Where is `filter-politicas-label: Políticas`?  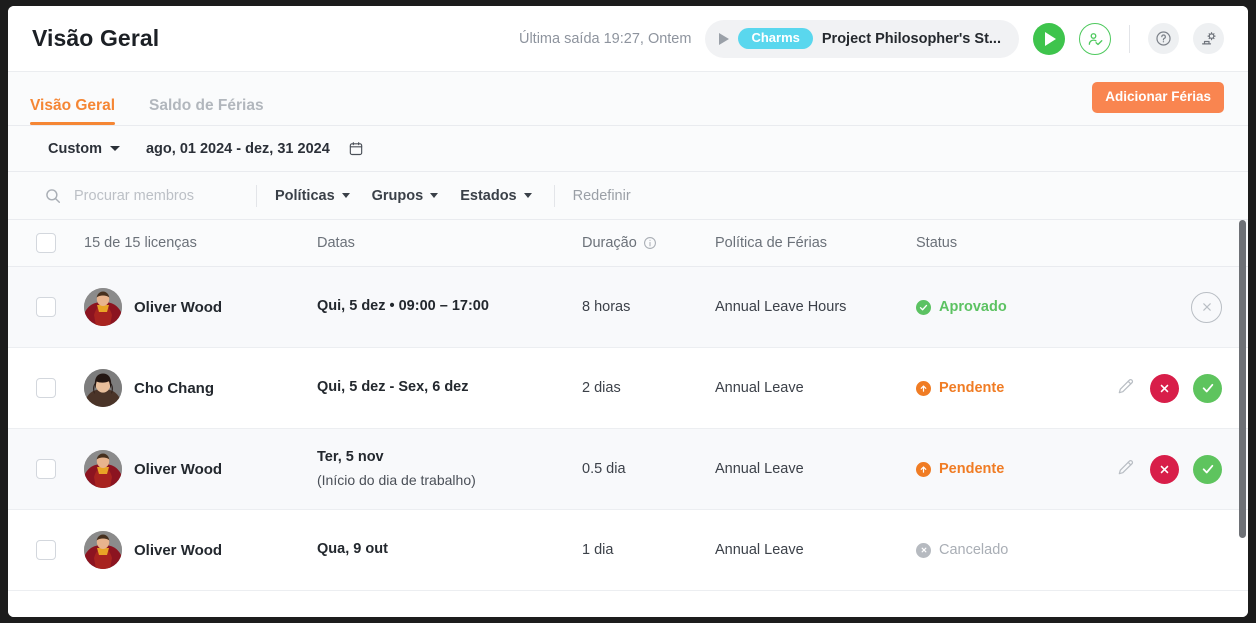
filter-politicas-label: Políticas is located at coordinates (305, 195).